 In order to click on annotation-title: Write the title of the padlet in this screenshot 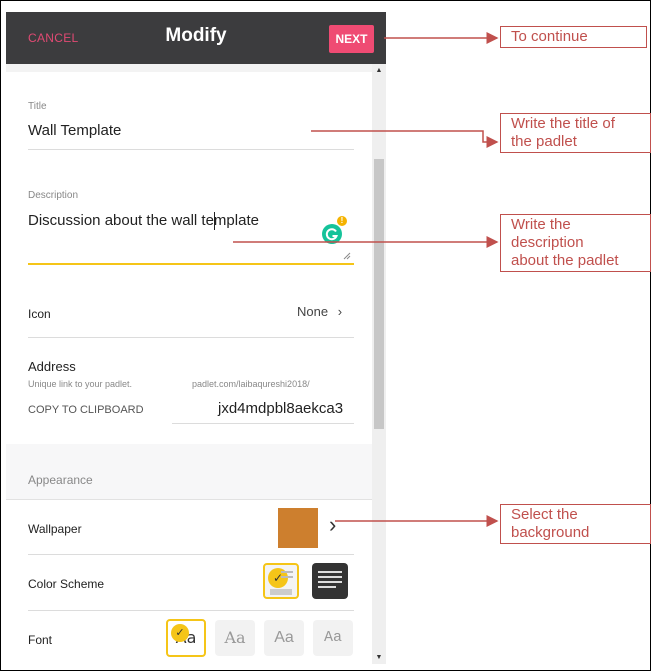, I will do `click(575, 133)`.